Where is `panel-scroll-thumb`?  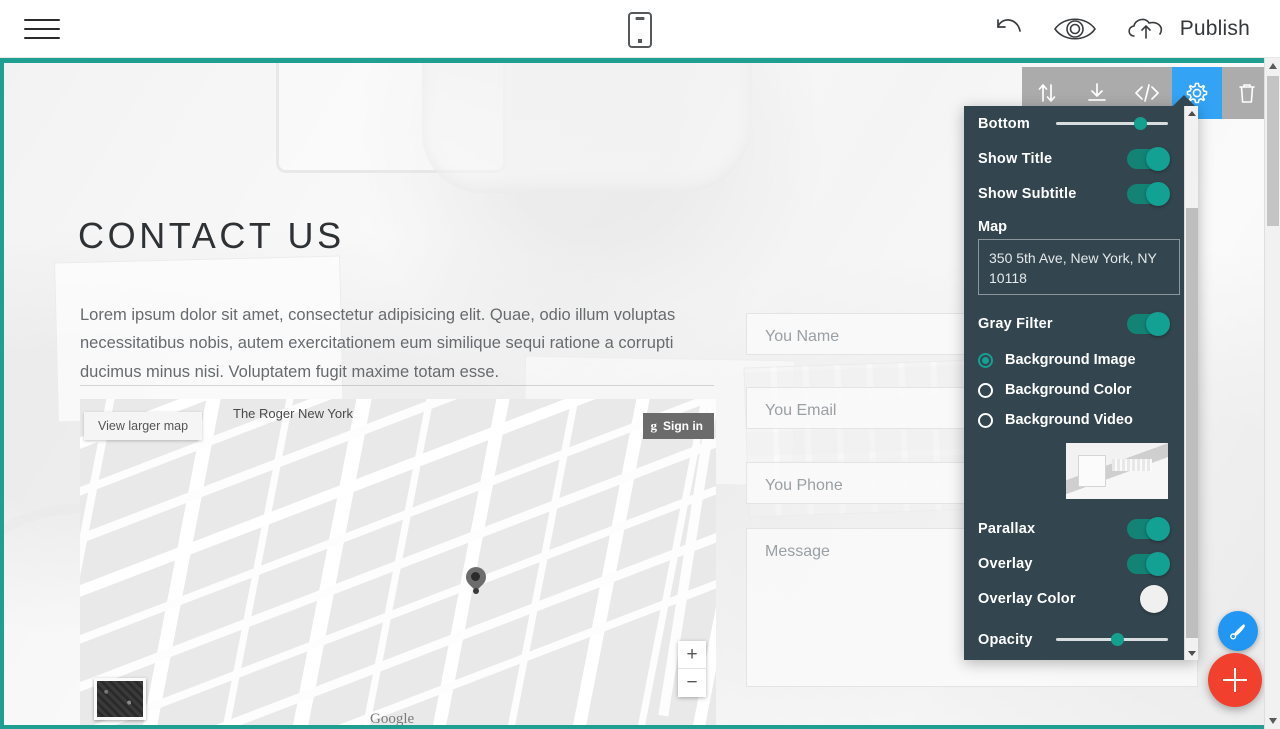 panel-scroll-thumb is located at coordinates (1192, 423).